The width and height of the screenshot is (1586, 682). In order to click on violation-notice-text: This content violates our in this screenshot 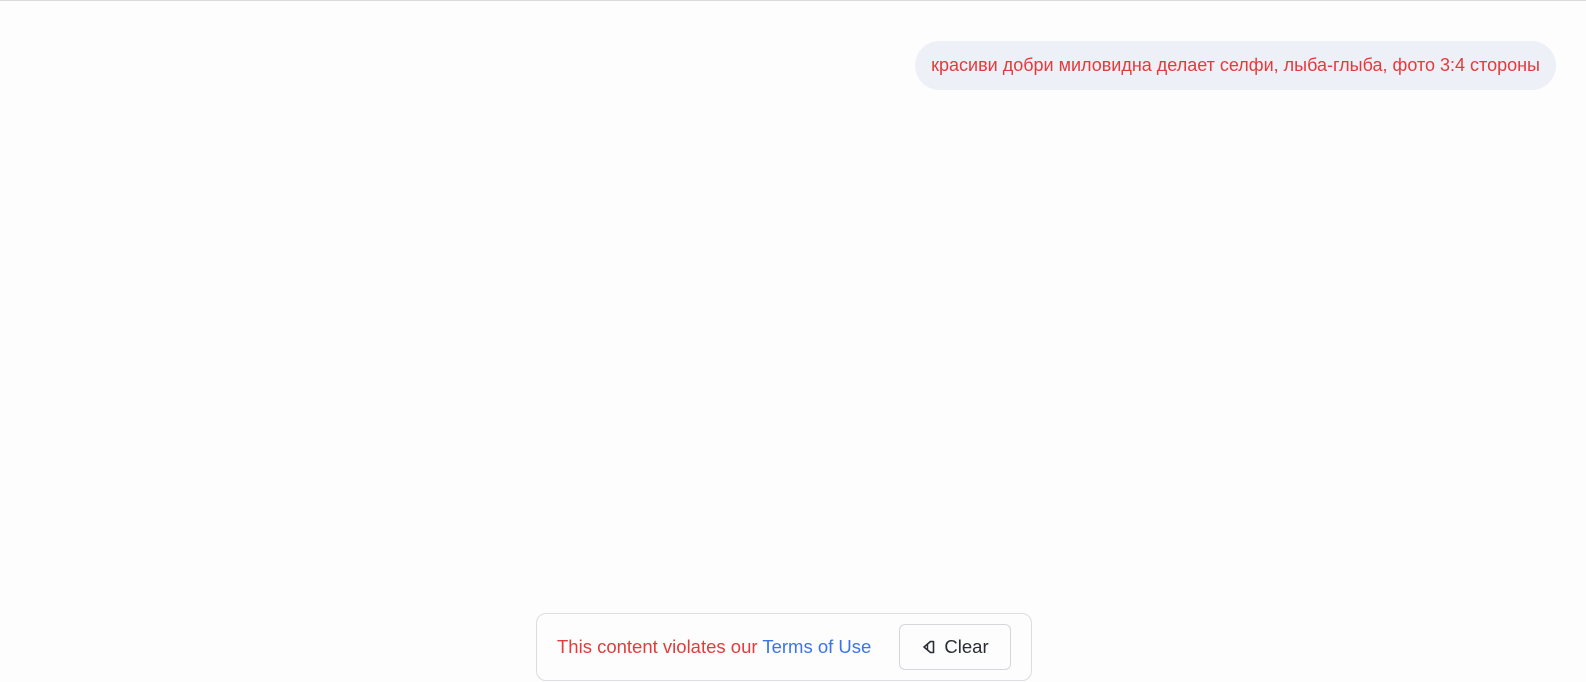, I will do `click(660, 646)`.